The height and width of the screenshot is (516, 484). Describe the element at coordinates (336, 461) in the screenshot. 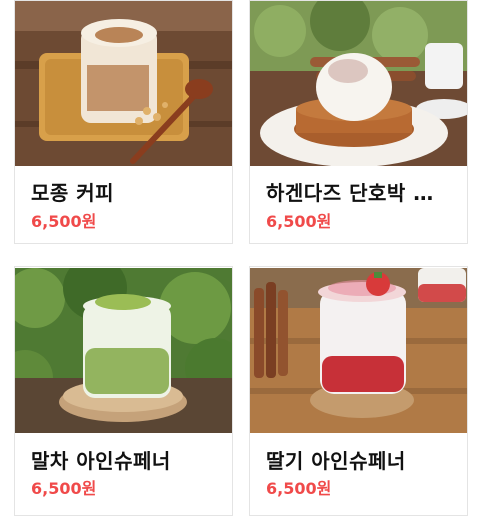

I see `product-name: 딸기 아인슈페너` at that location.